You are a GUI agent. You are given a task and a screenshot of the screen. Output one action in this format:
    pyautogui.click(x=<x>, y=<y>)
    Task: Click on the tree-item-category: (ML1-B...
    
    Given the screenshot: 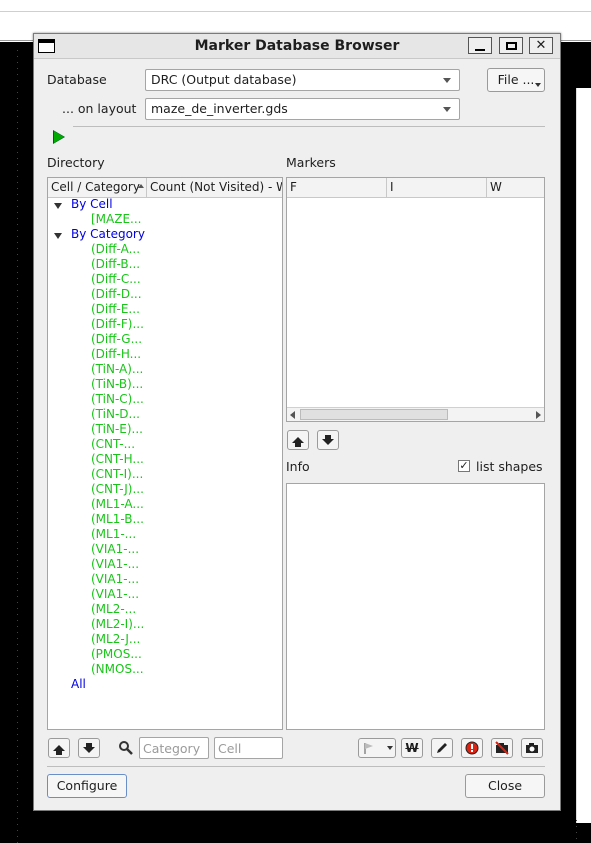 What is the action you would take?
    pyautogui.click(x=117, y=519)
    